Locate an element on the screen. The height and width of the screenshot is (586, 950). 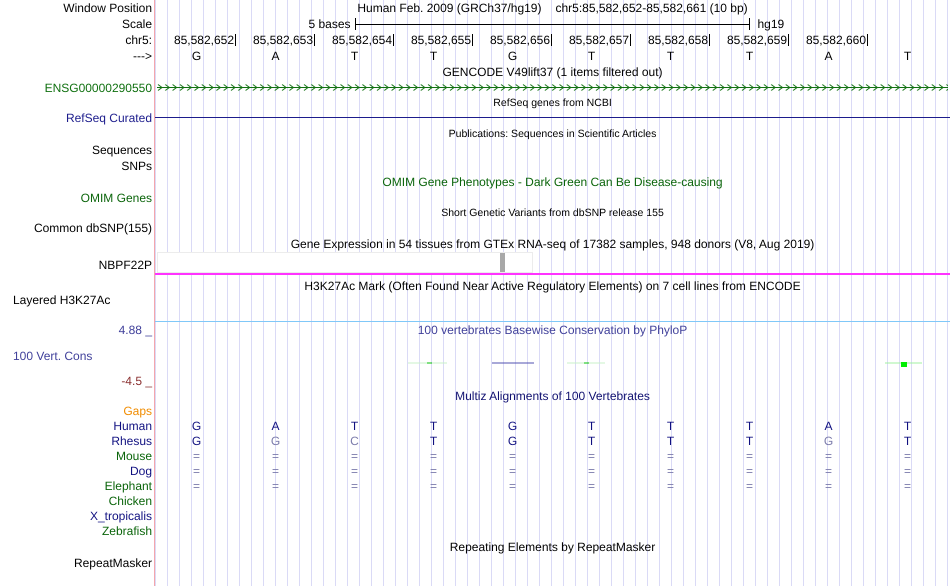
track-title: RefSeq genes from NCBI is located at coordinates (552, 103).